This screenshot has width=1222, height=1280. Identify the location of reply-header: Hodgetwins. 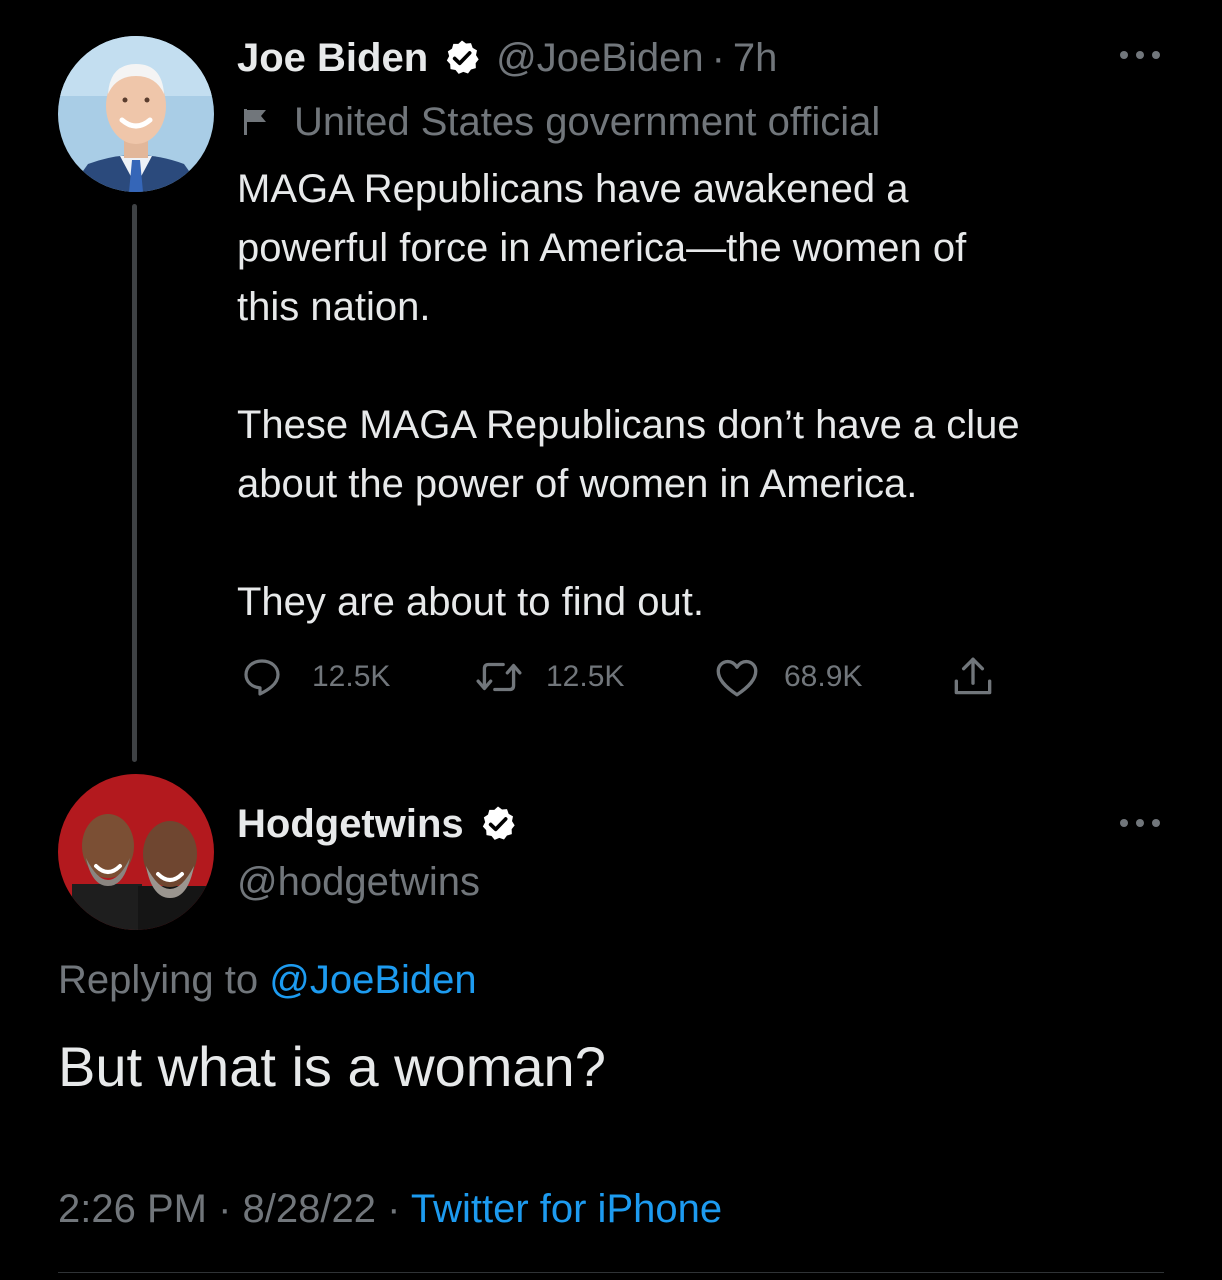
(377, 824).